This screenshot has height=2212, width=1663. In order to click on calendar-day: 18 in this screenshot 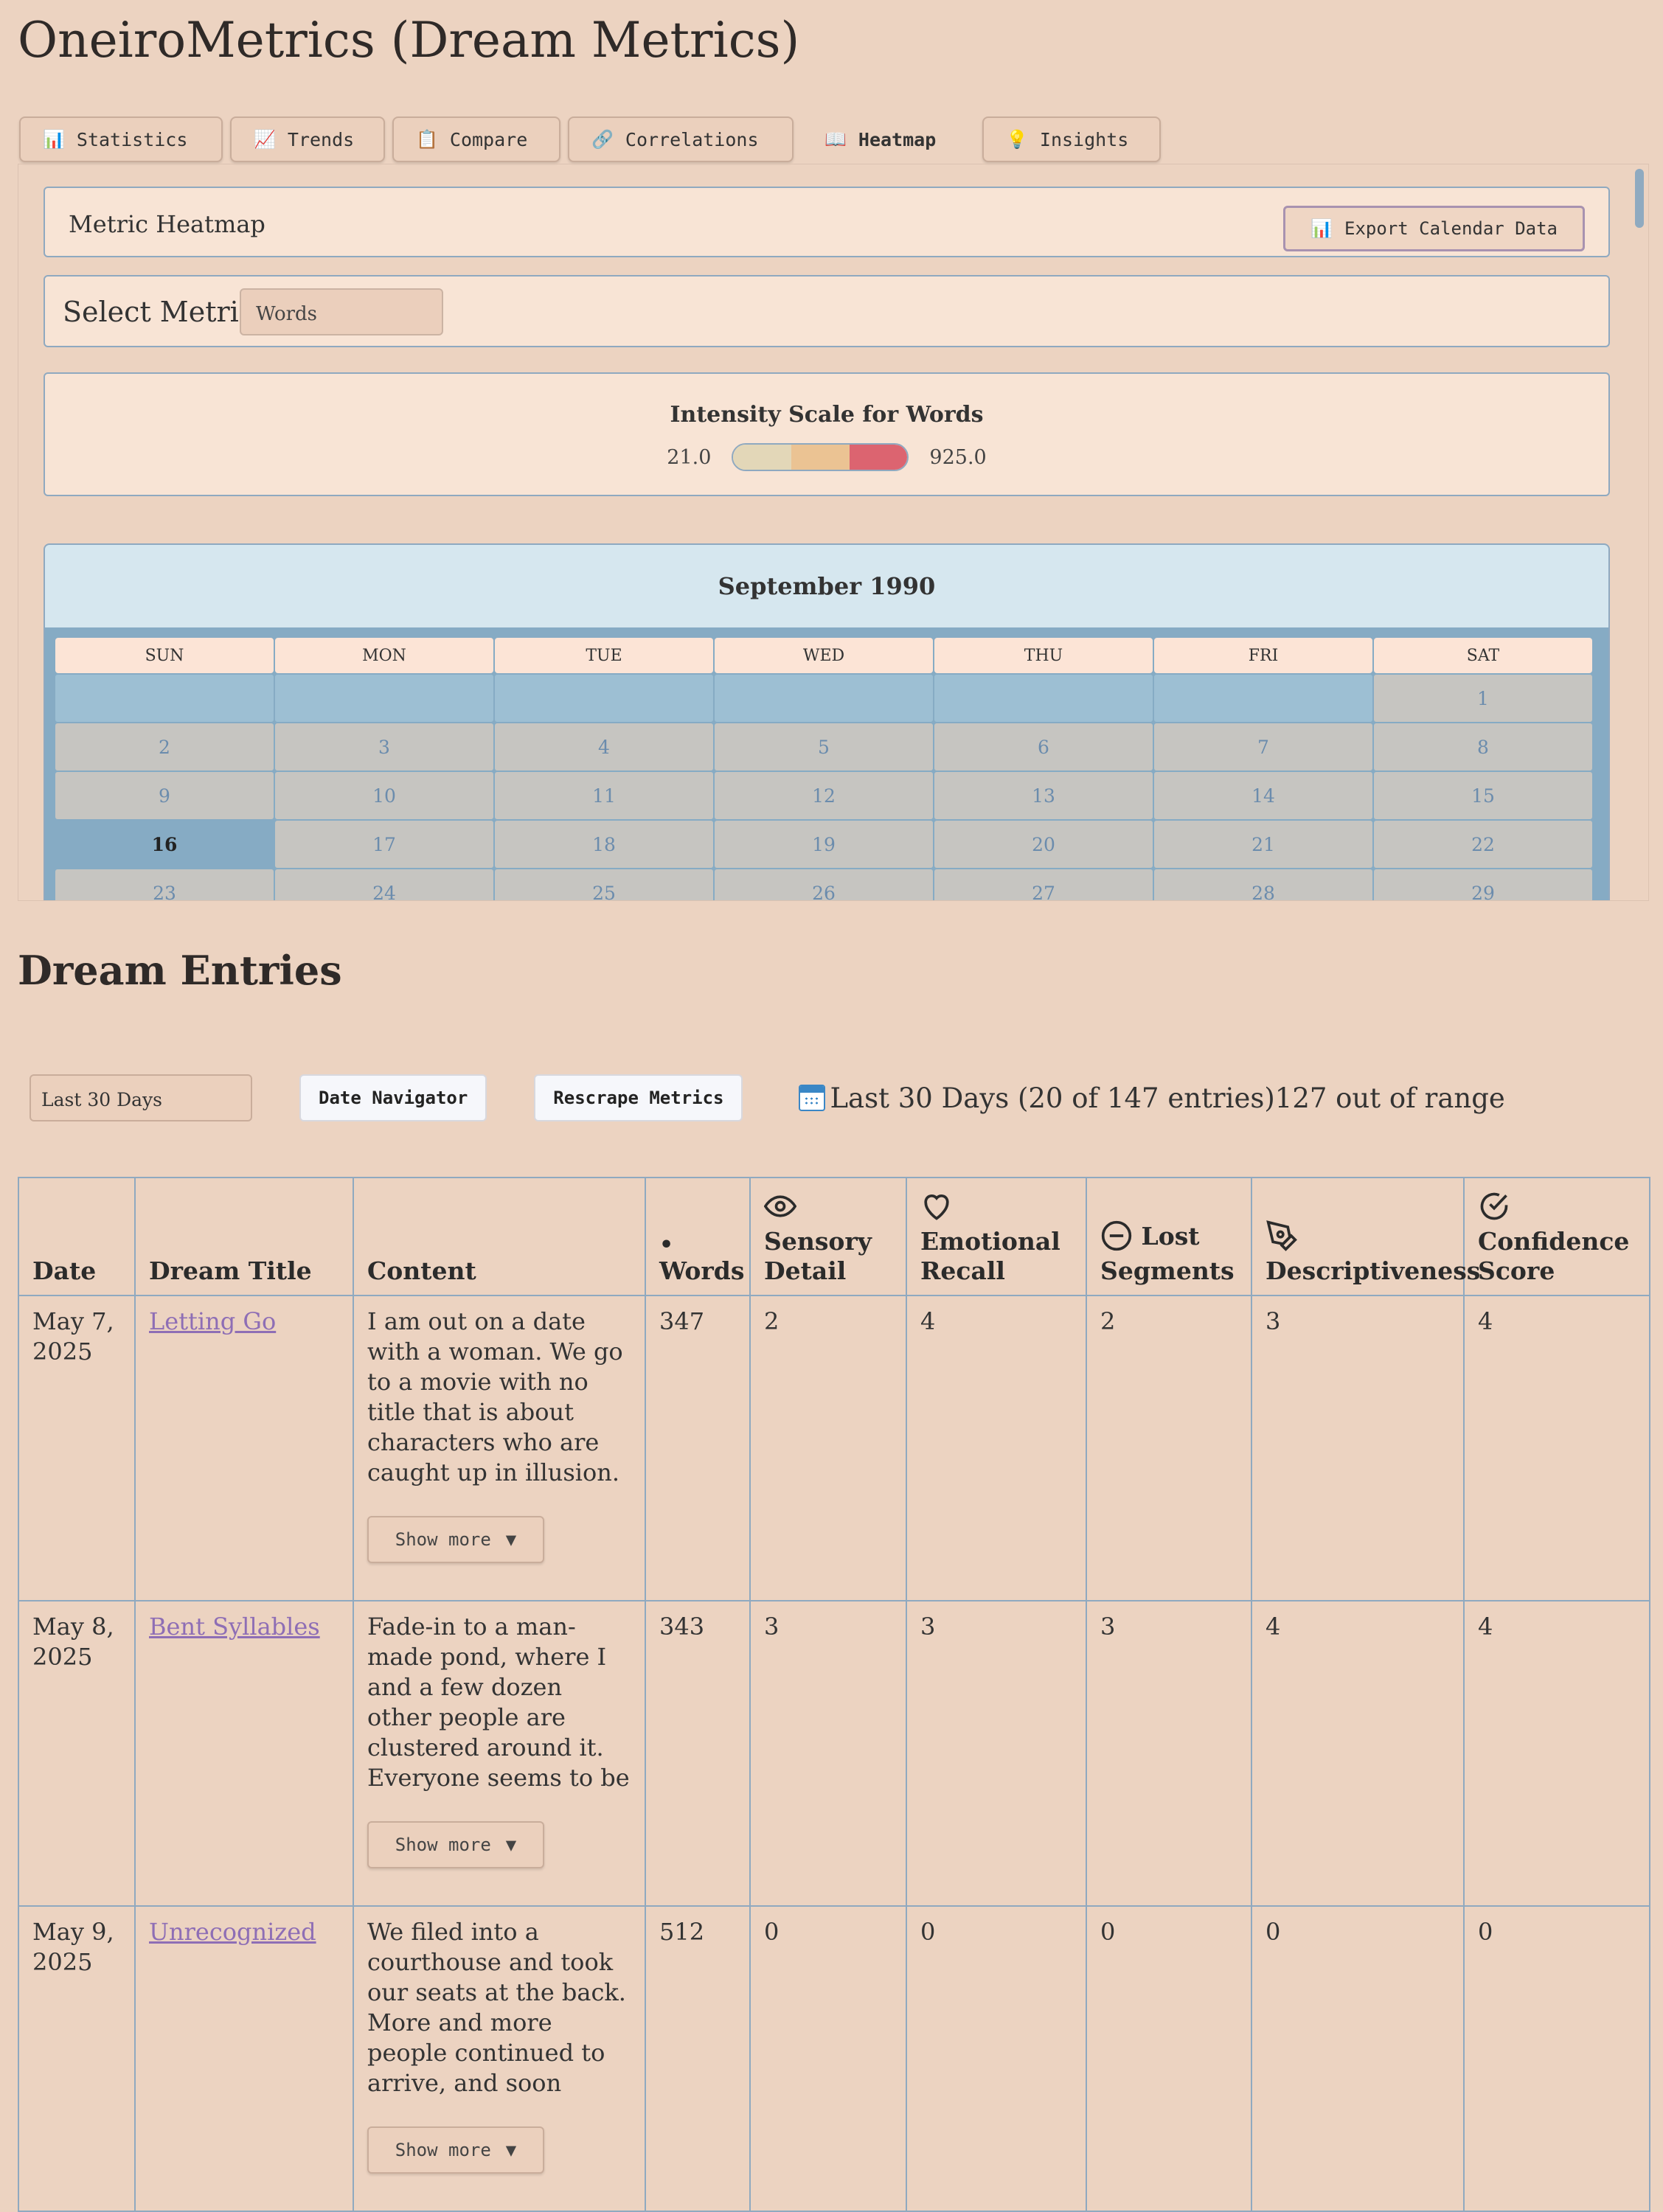, I will do `click(604, 844)`.